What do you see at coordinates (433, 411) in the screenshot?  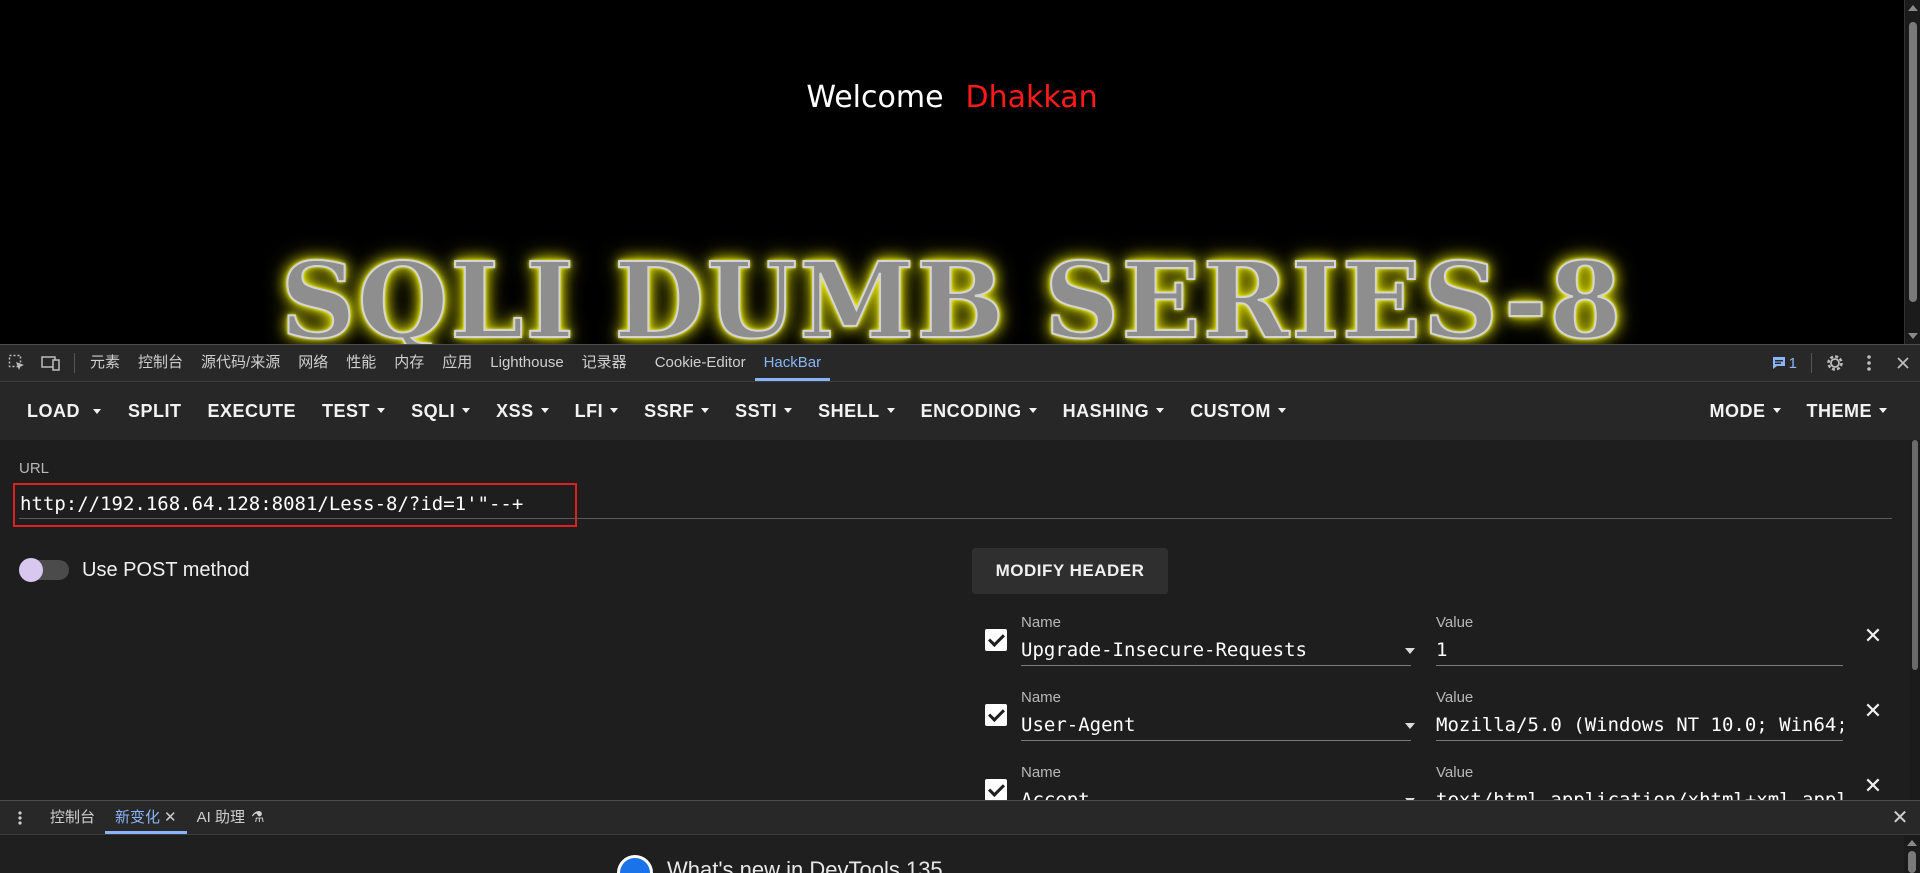 I see `sqli-label: SQLI` at bounding box center [433, 411].